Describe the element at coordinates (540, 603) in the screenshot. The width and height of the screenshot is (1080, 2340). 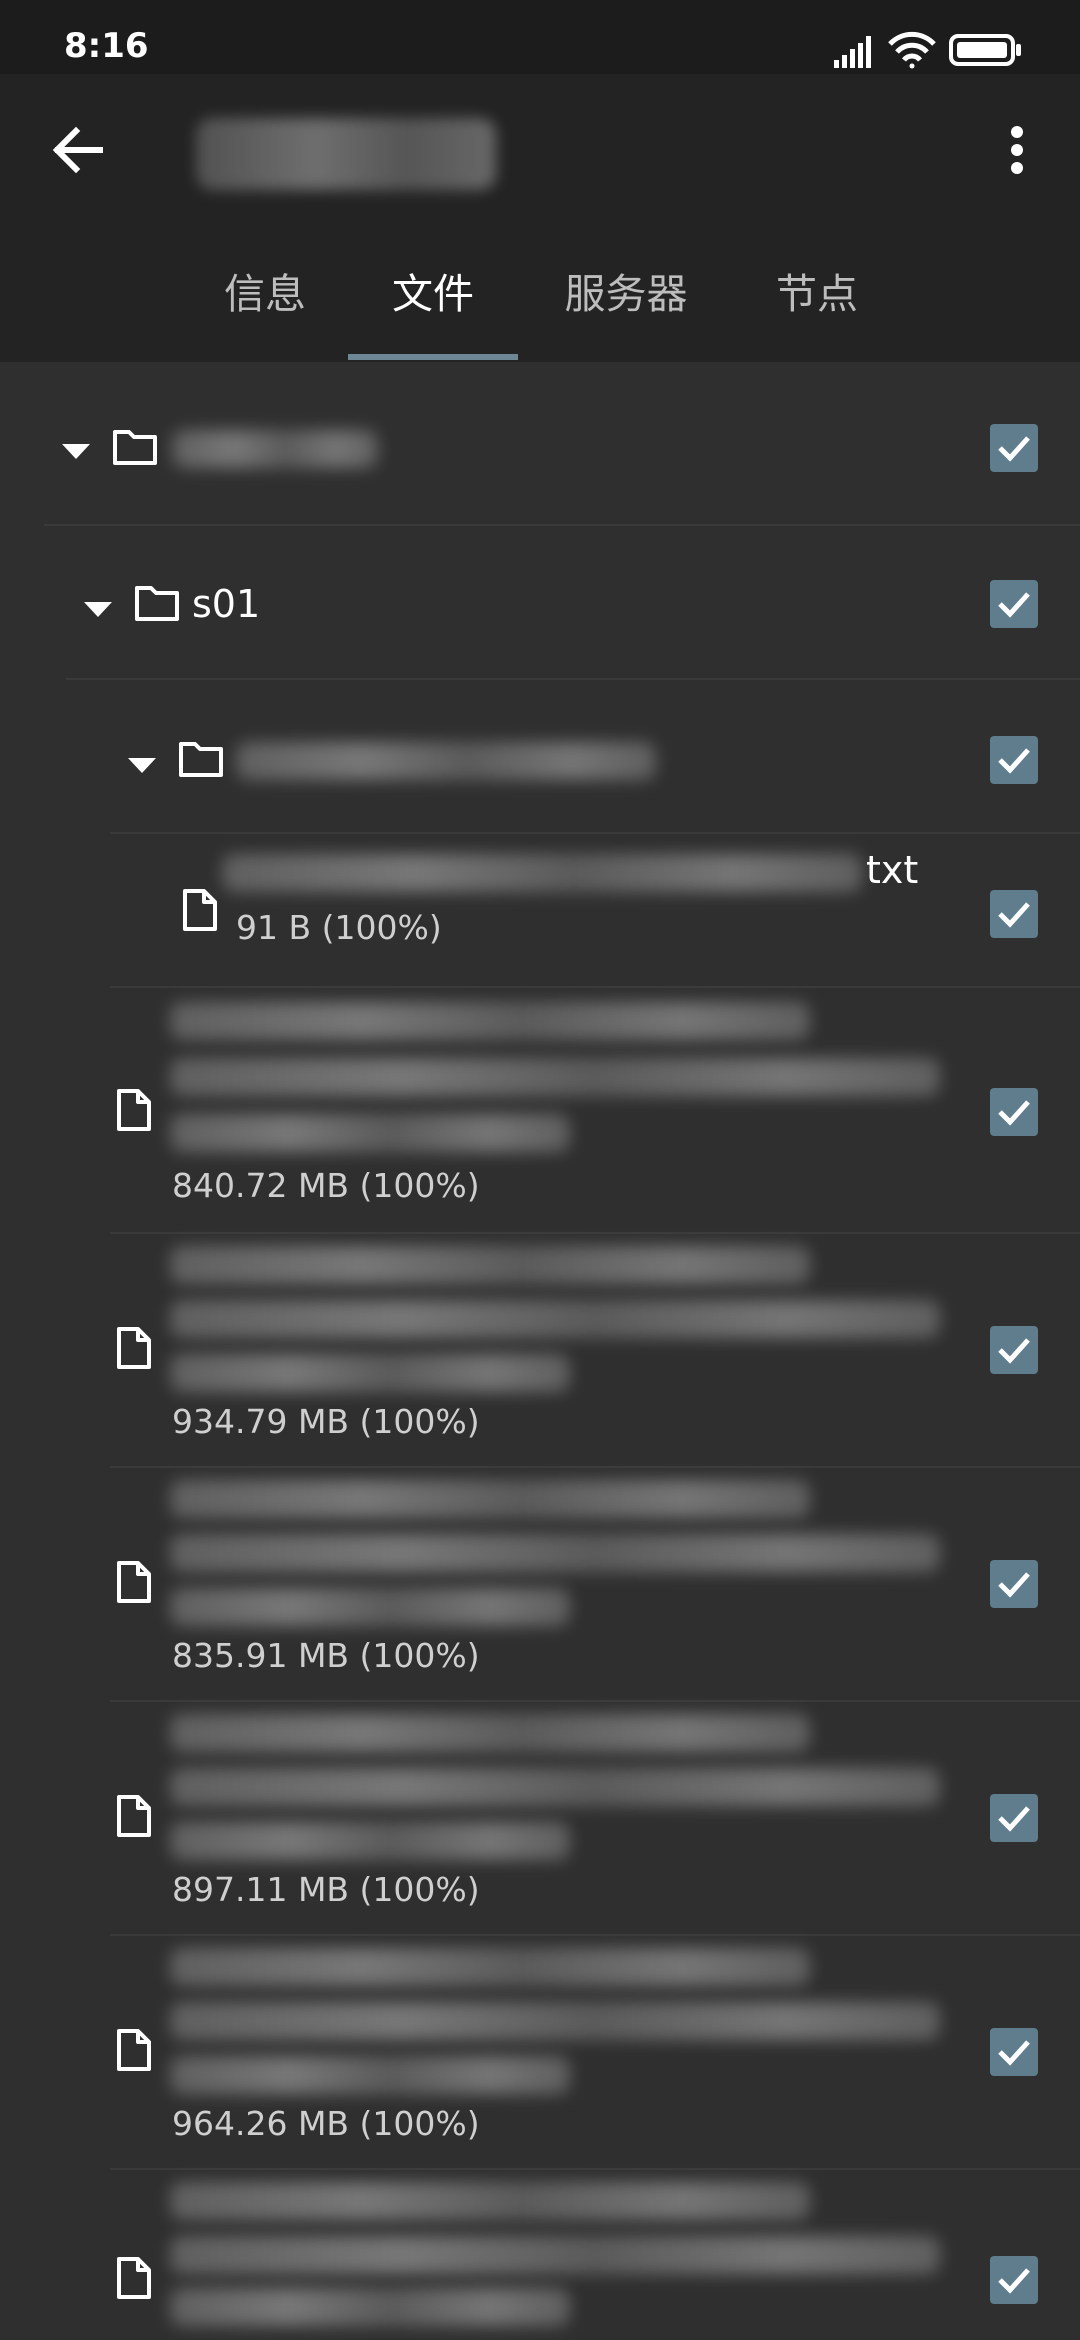
I see `tree-row-s01-folder: s01` at that location.